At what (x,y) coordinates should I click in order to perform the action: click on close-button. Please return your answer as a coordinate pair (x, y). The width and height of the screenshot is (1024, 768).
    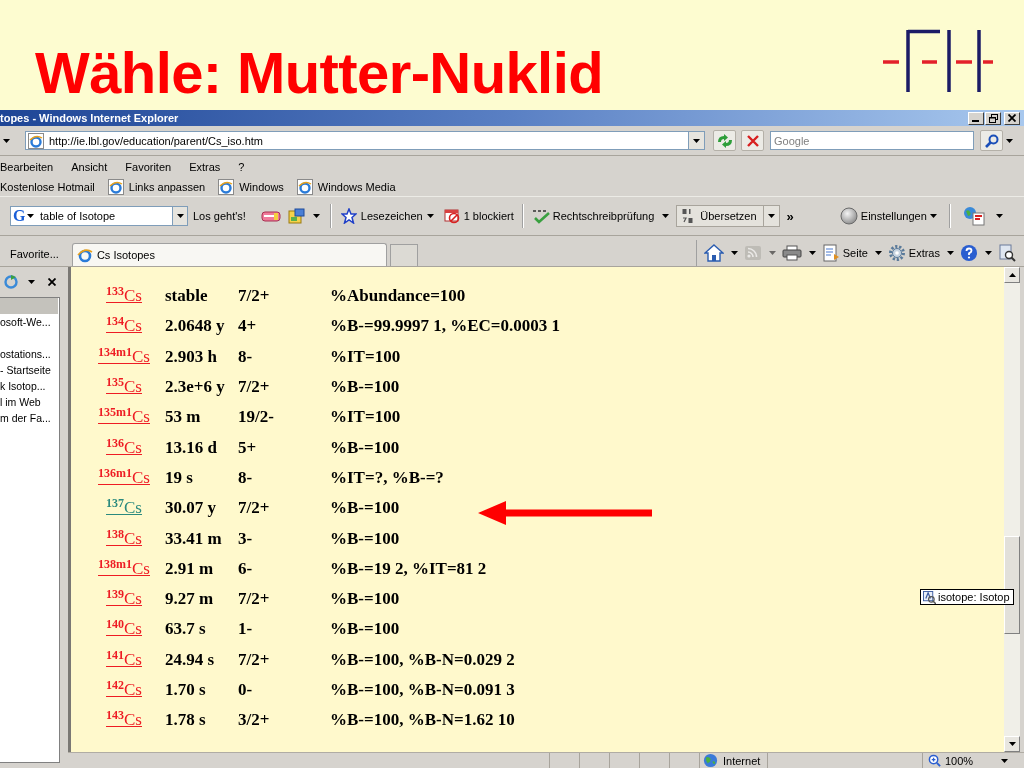
    Looking at the image, I should click on (1012, 118).